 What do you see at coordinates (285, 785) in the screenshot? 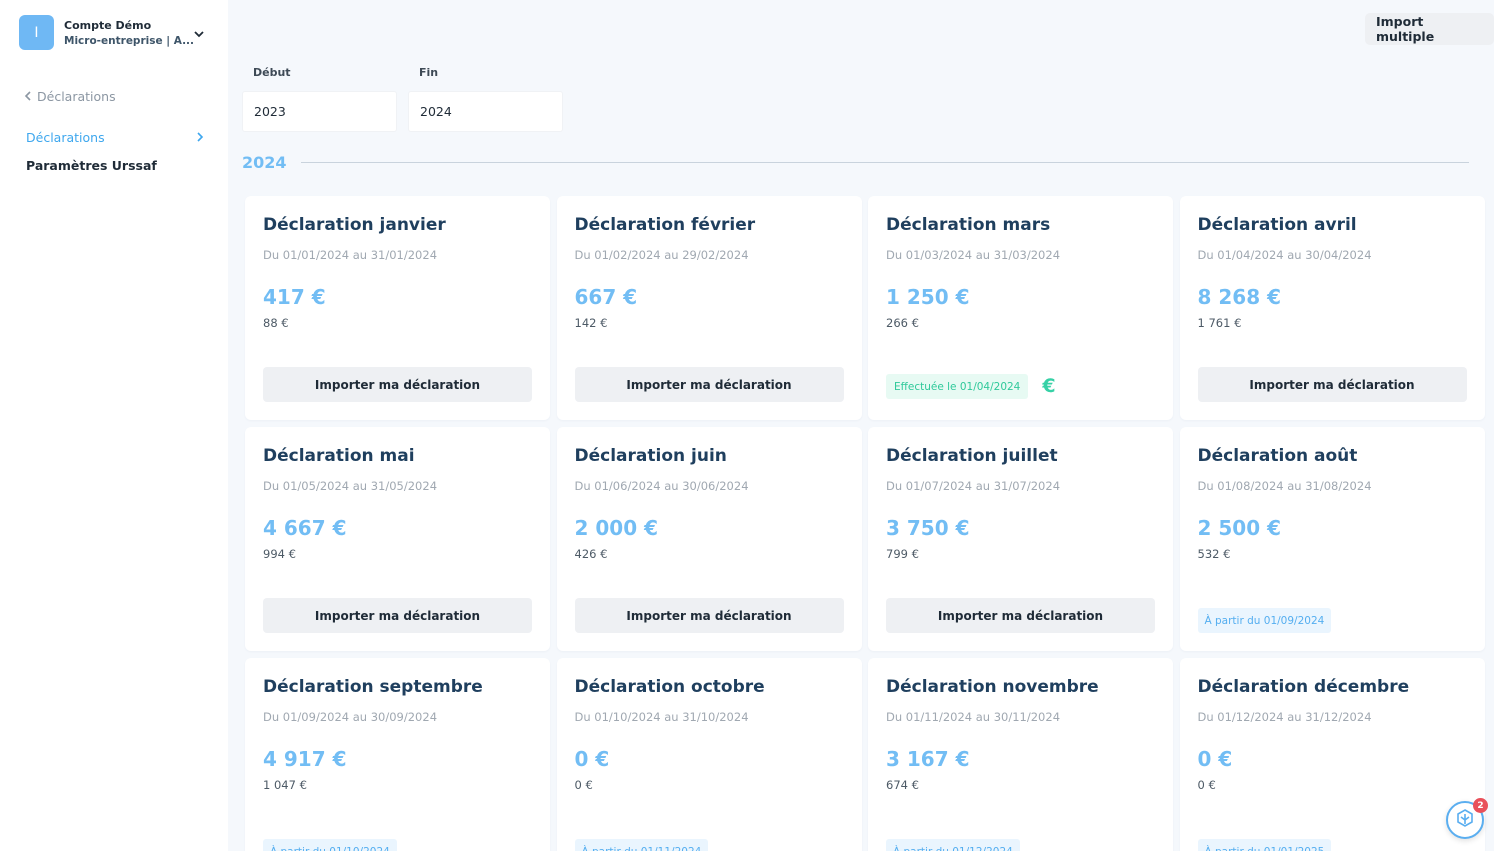
I see `card-contribution-amount: 1 047 €` at bounding box center [285, 785].